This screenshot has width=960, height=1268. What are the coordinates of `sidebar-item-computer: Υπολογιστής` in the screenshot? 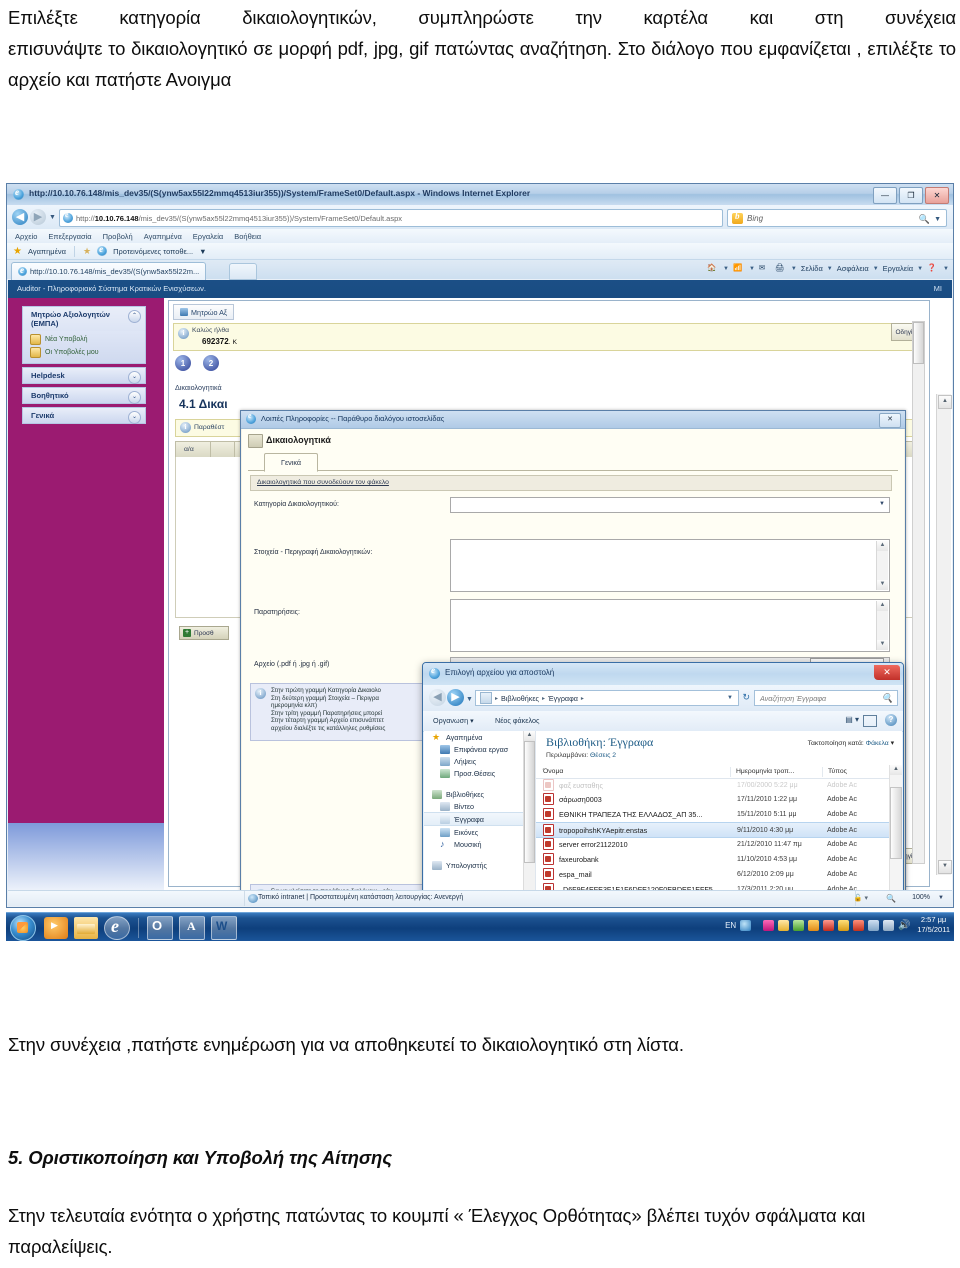 It's located at (479, 865).